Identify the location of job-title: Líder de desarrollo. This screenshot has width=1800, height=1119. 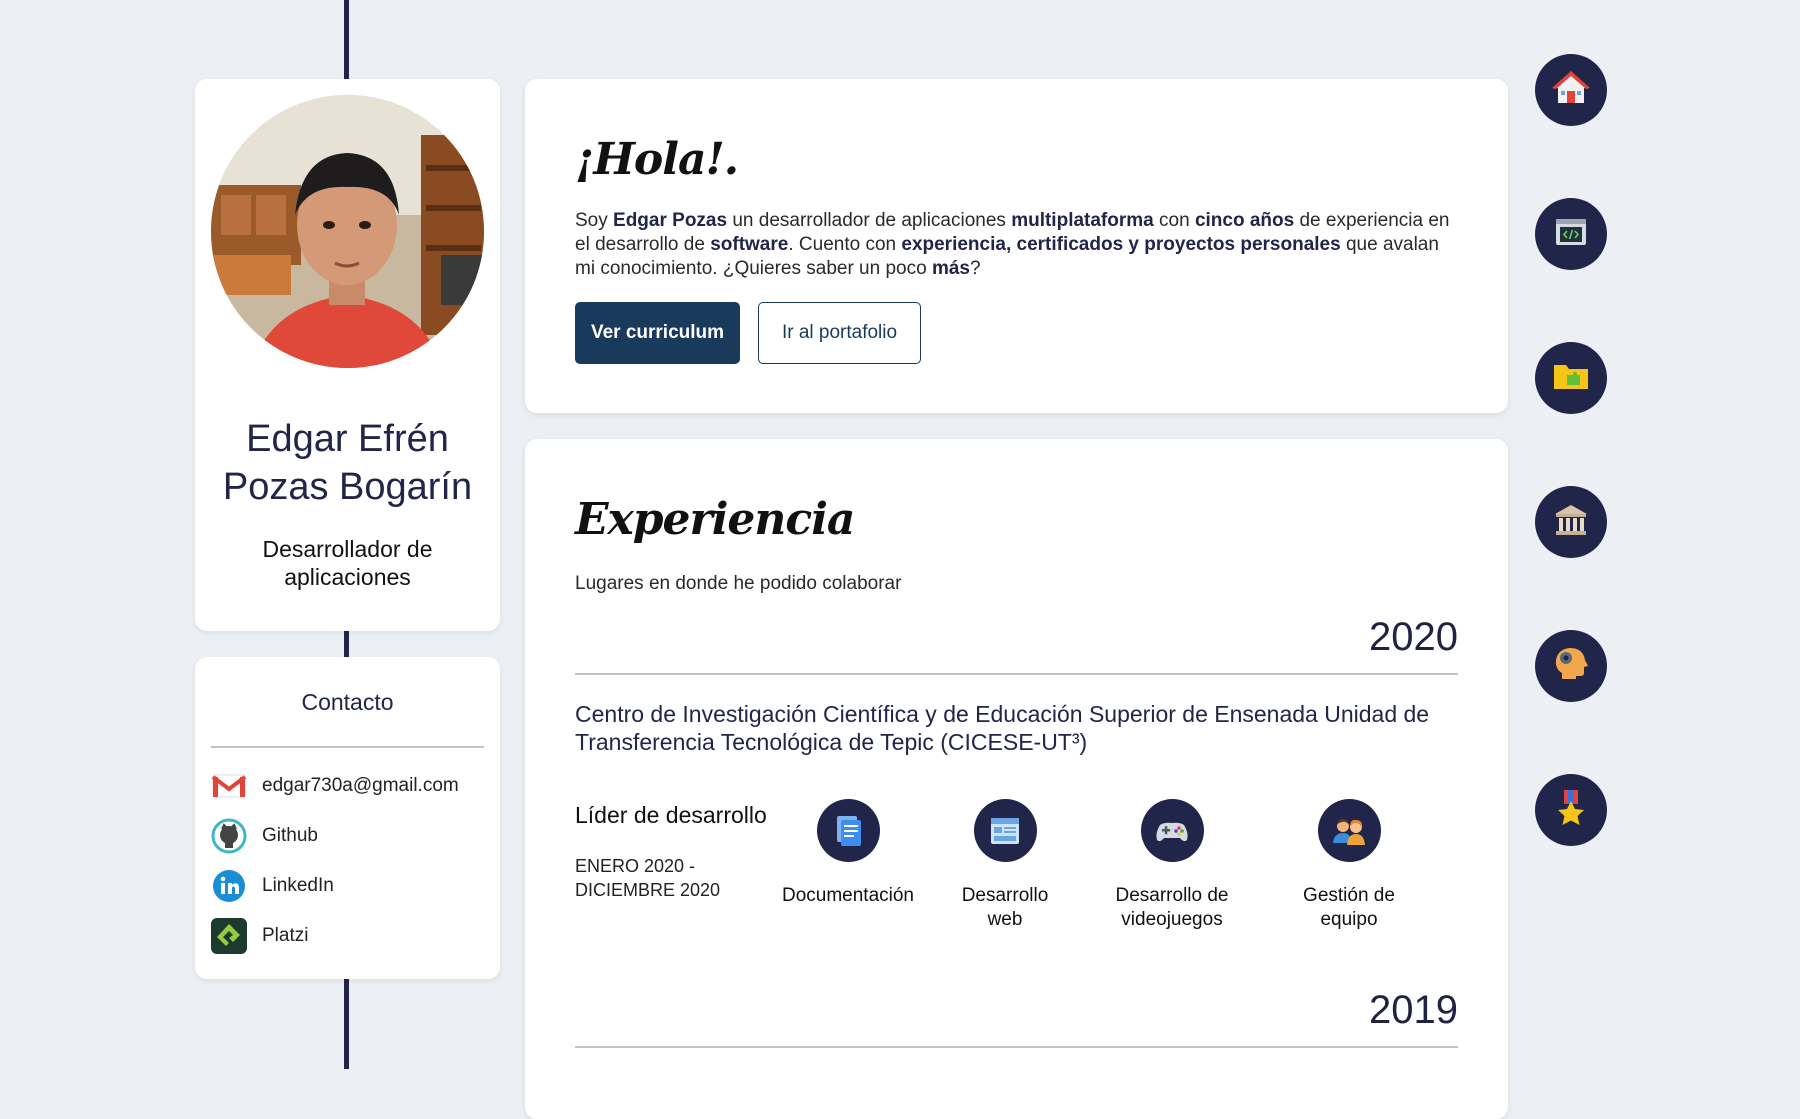
(671, 815).